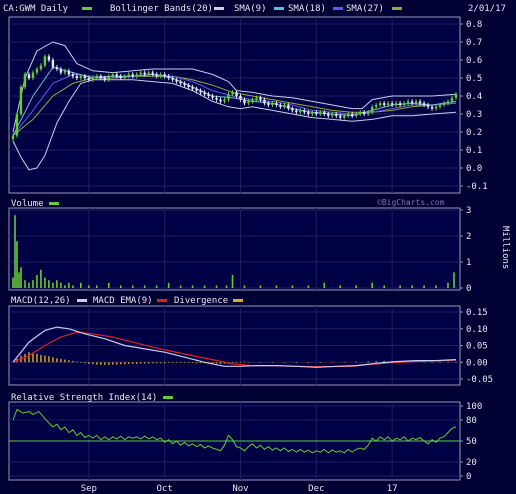 The image size is (516, 494). What do you see at coordinates (201, 301) in the screenshot?
I see `divergence-label: Divergence` at bounding box center [201, 301].